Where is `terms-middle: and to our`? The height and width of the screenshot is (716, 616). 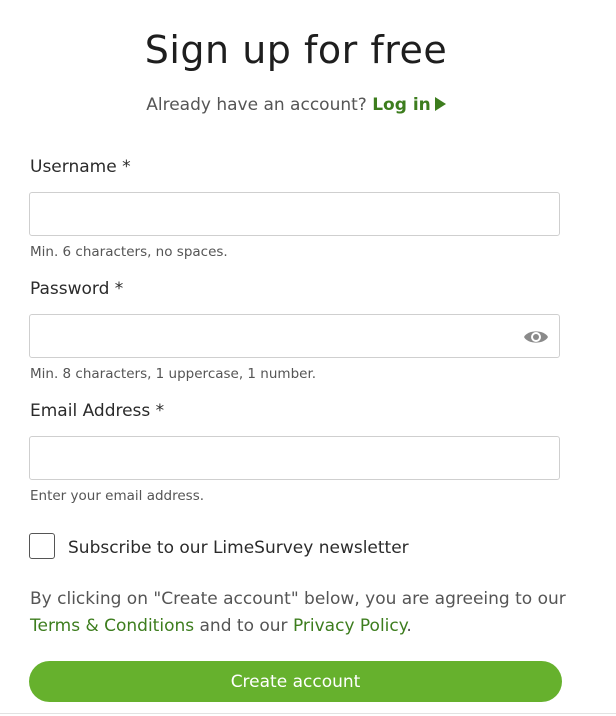
terms-middle: and to our is located at coordinates (243, 626).